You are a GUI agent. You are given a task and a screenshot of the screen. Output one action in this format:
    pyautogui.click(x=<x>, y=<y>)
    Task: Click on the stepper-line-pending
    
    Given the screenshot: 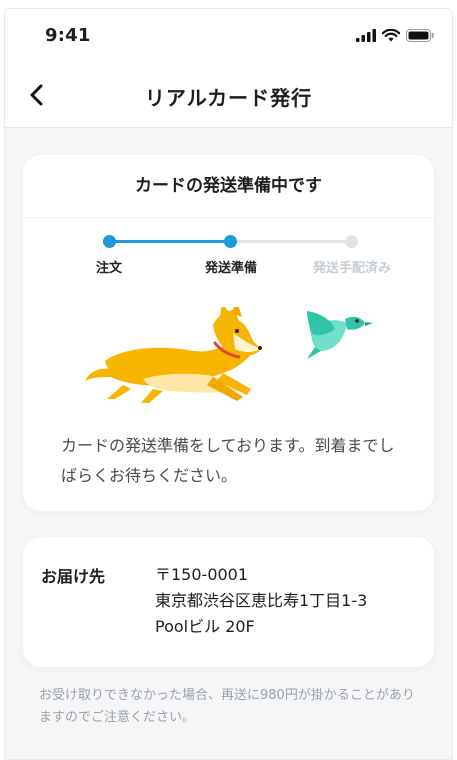 What is the action you would take?
    pyautogui.click(x=290, y=241)
    